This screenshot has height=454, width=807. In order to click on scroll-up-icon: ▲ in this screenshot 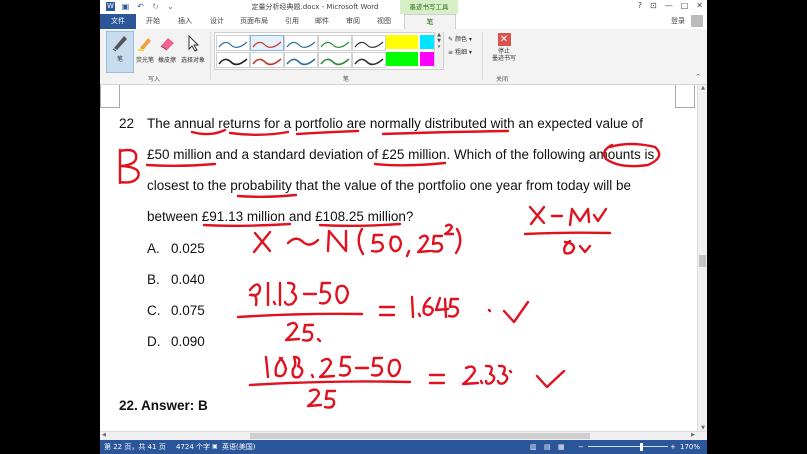, I will do `click(702, 88)`.